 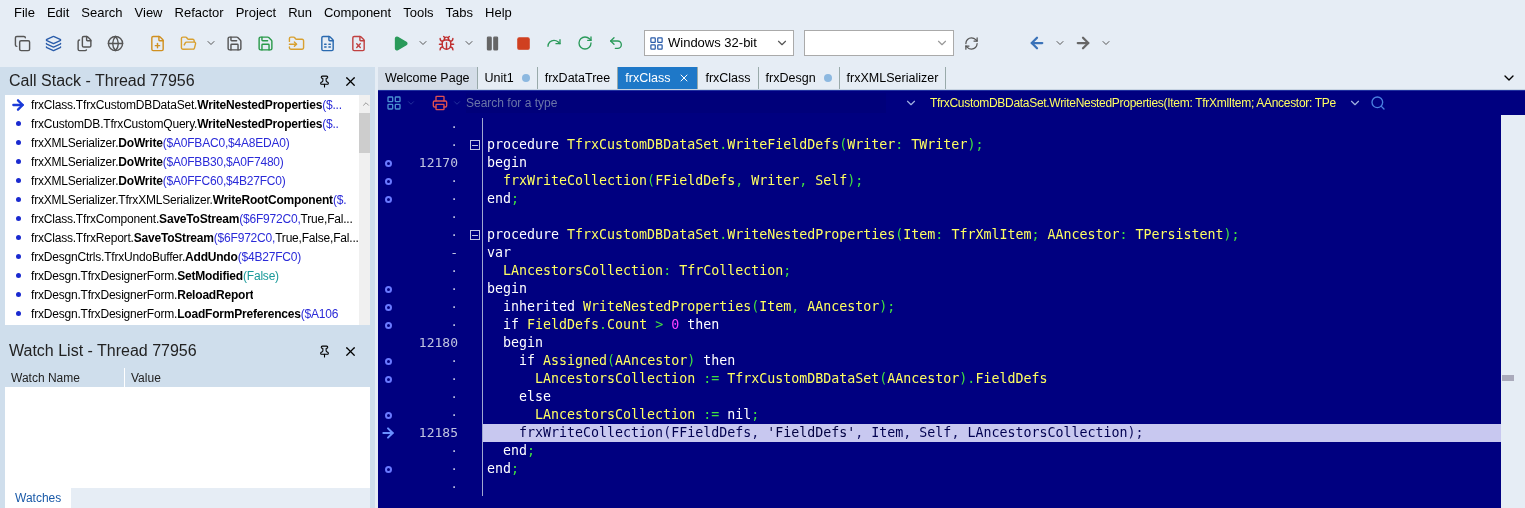 I want to click on menu-item: Search, so click(x=102, y=12).